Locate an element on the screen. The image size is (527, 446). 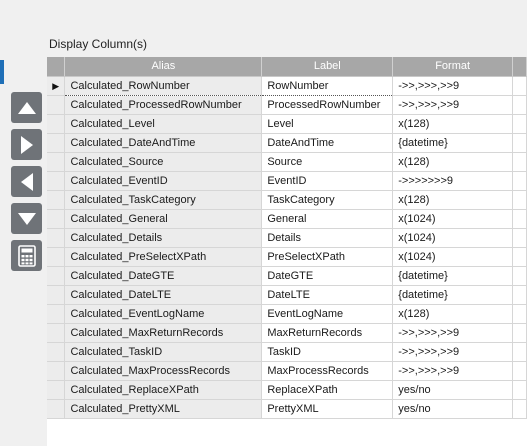
column-header-format: Format is located at coordinates (452, 67).